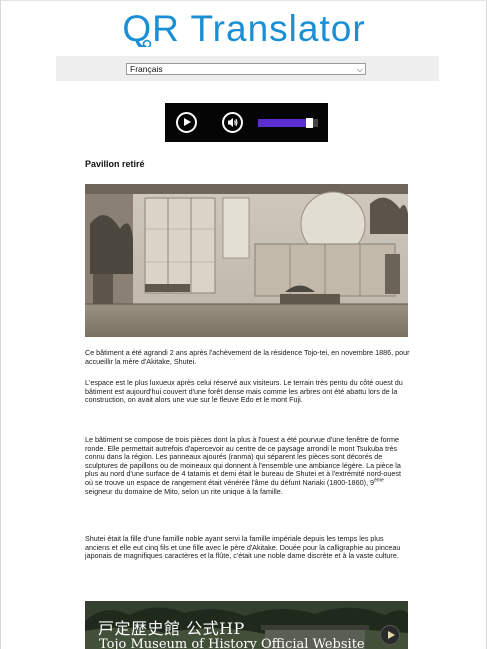 Image resolution: width=487 pixels, height=649 pixels. I want to click on audio-player, so click(246, 122).